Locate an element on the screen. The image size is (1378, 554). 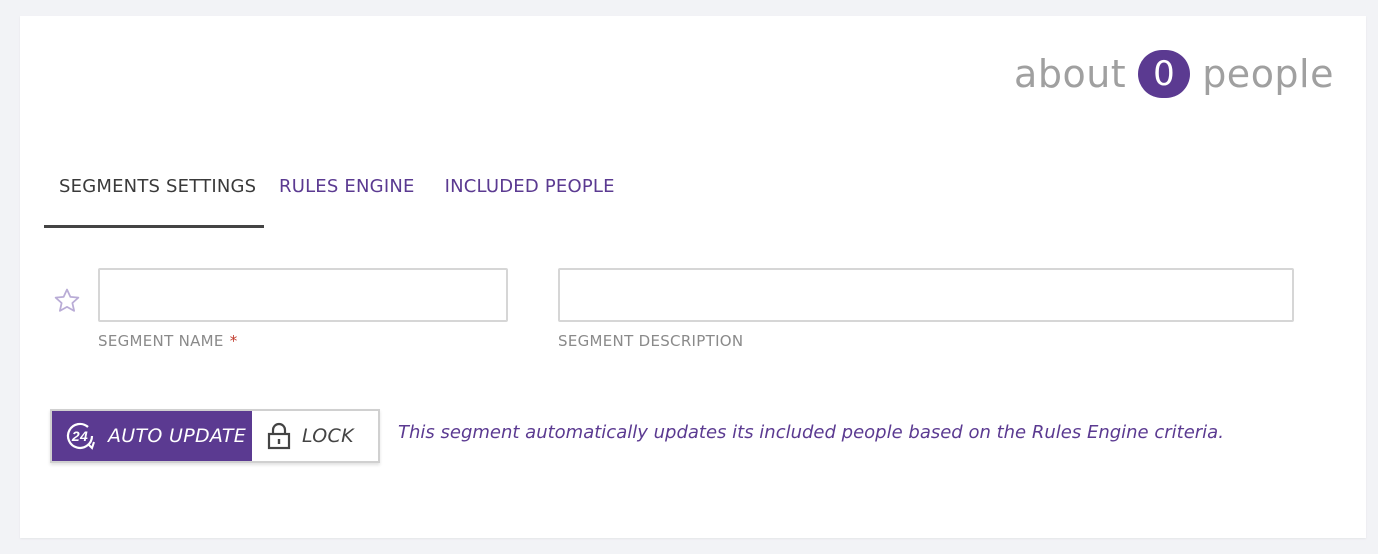
lock-button: LOCK is located at coordinates (315, 436).